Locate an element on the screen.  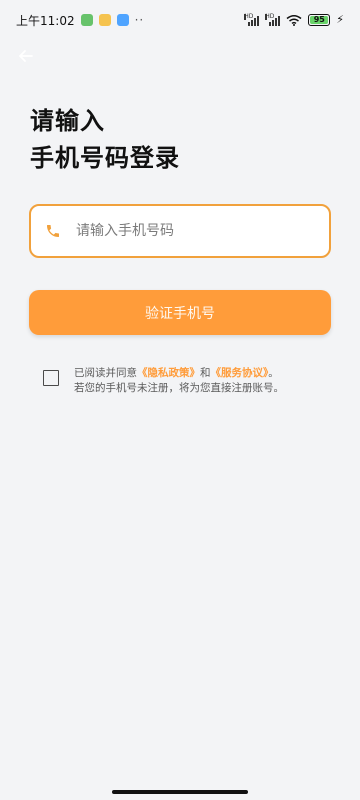
battery-icon: 95 is located at coordinates (319, 20).